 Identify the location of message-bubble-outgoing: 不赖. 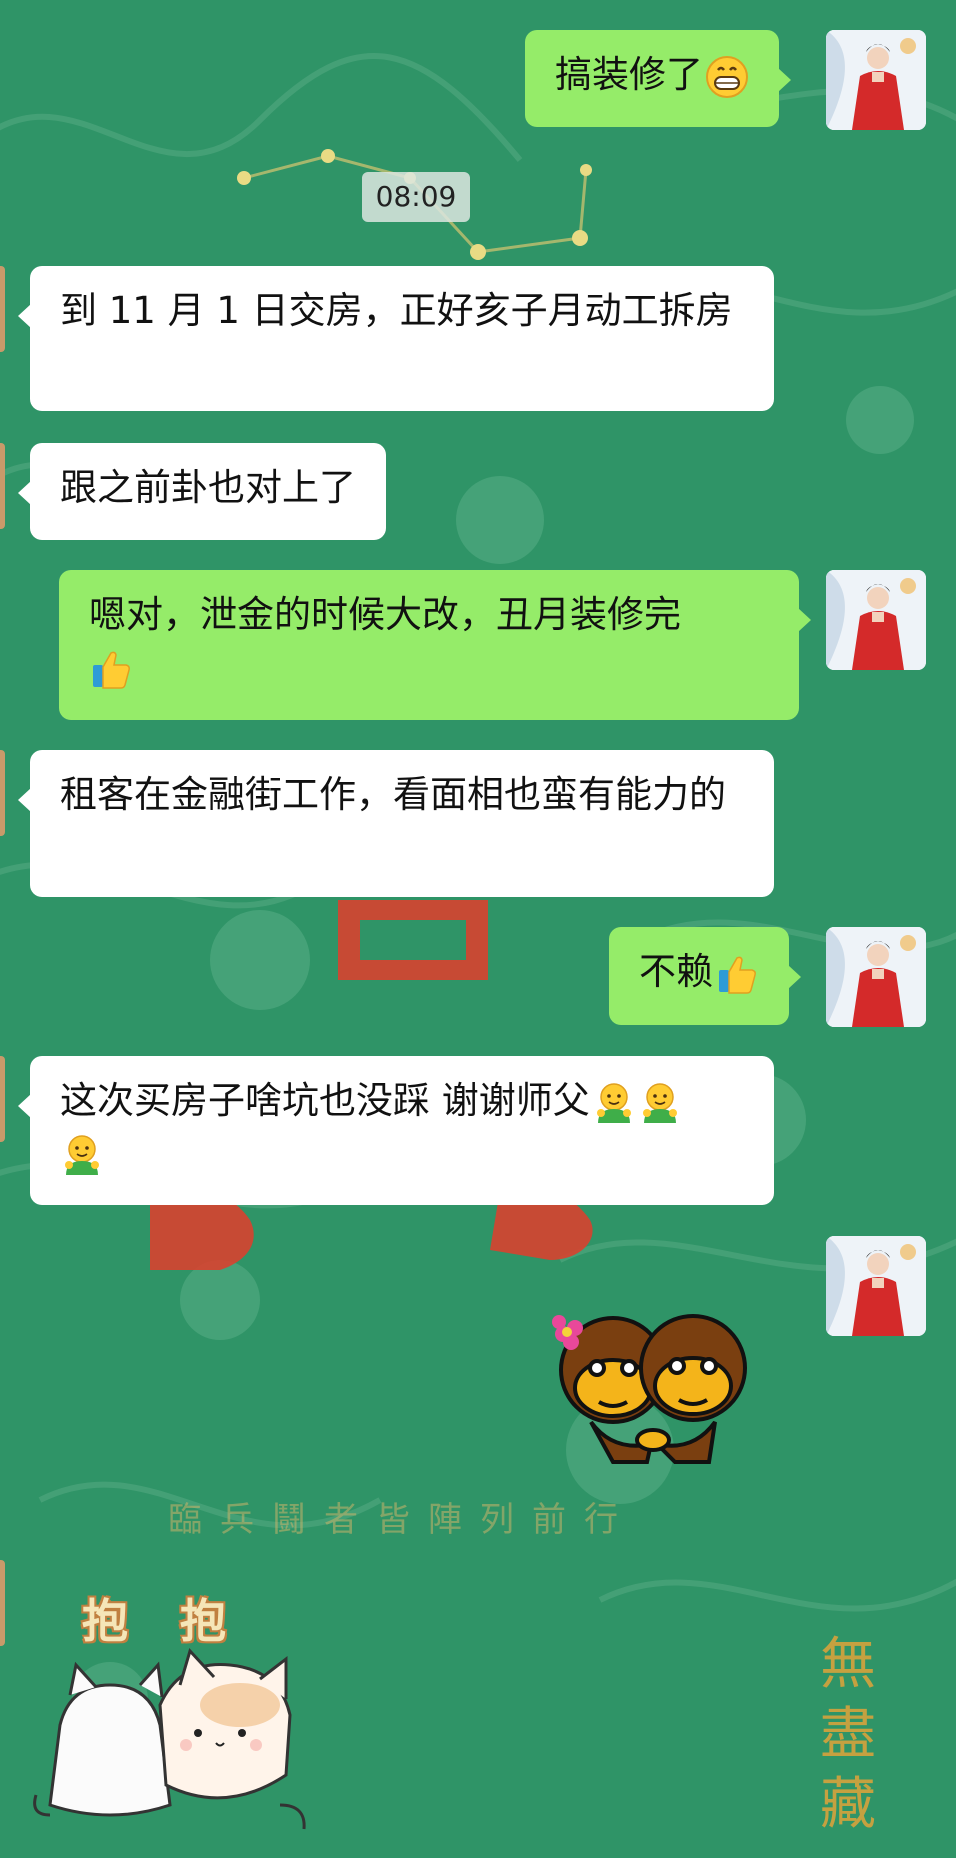
(705, 976).